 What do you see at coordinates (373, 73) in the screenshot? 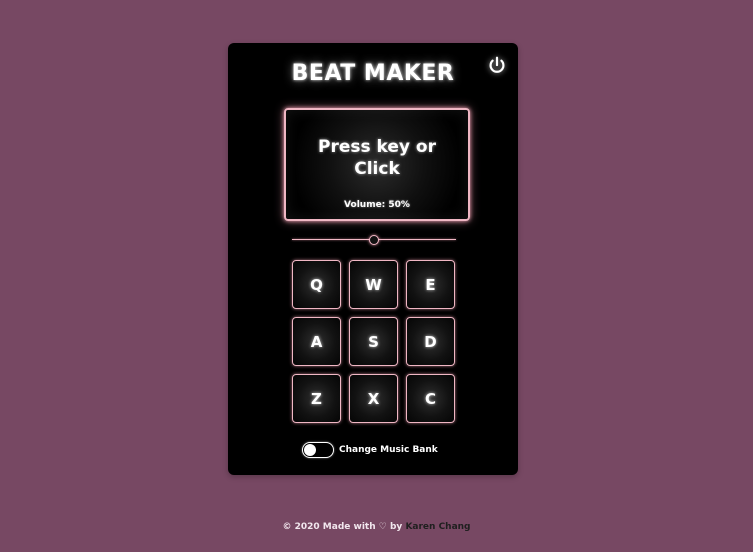
I see `app-title: BEAT MAKER` at bounding box center [373, 73].